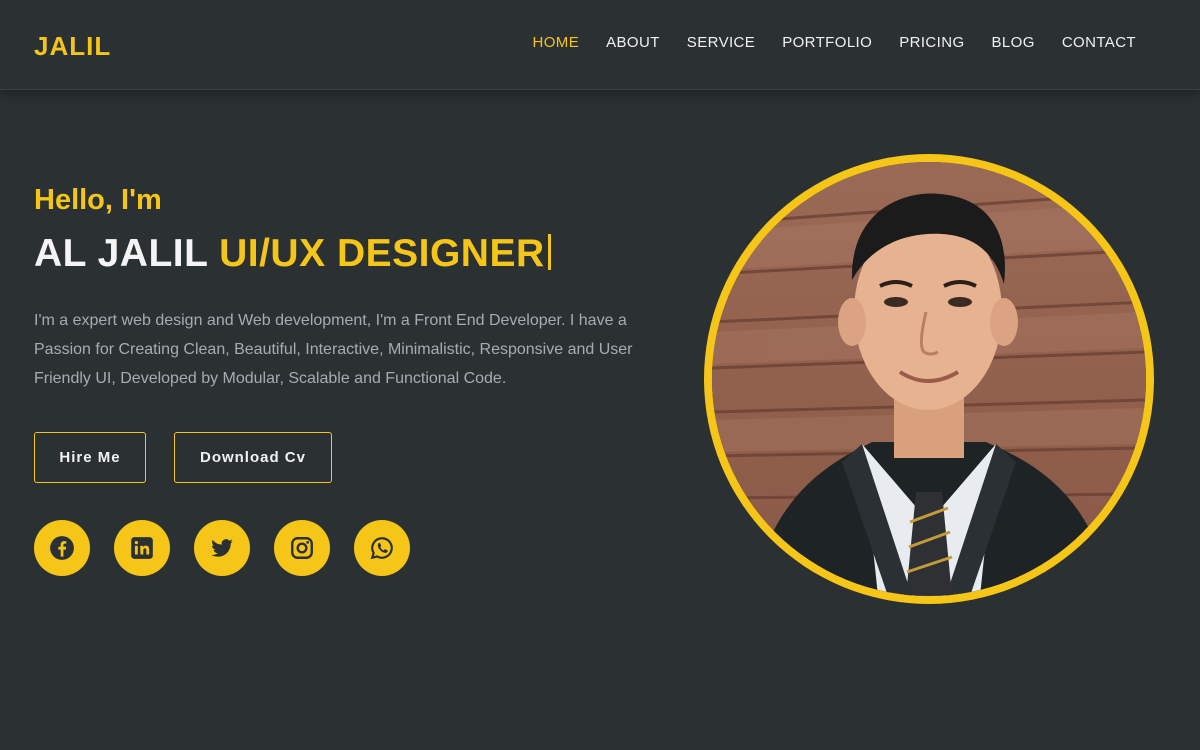 The image size is (1200, 750). I want to click on hero-role: UI/UX DESIGNER, so click(382, 253).